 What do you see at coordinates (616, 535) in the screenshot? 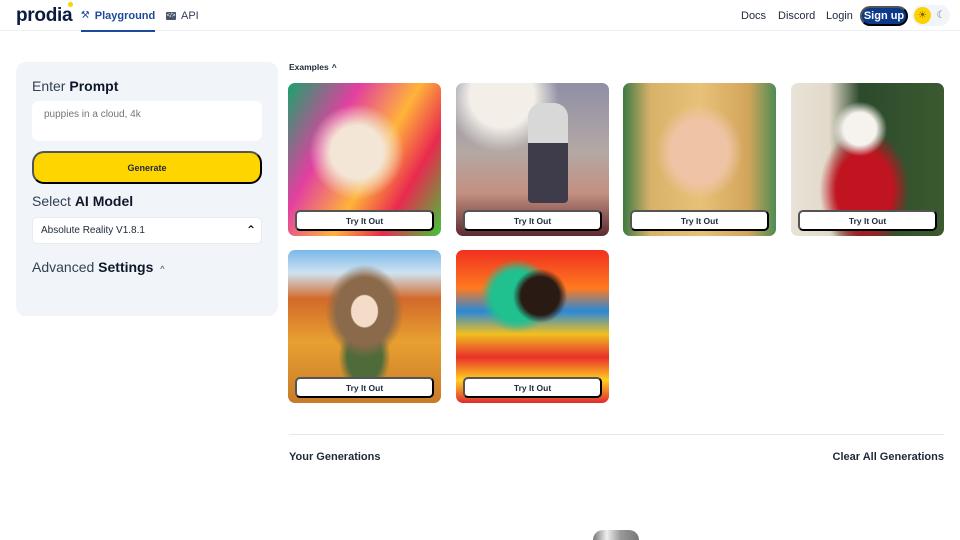
I see `loading-placeholder-icon` at bounding box center [616, 535].